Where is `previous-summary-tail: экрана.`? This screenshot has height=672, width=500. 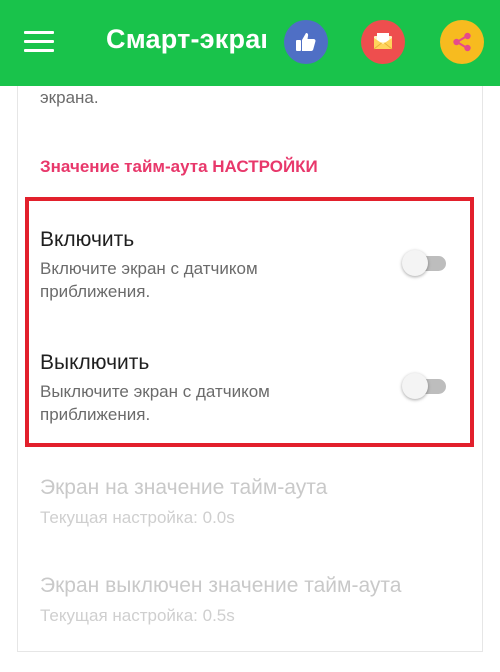
previous-summary-tail: экрана. is located at coordinates (69, 97).